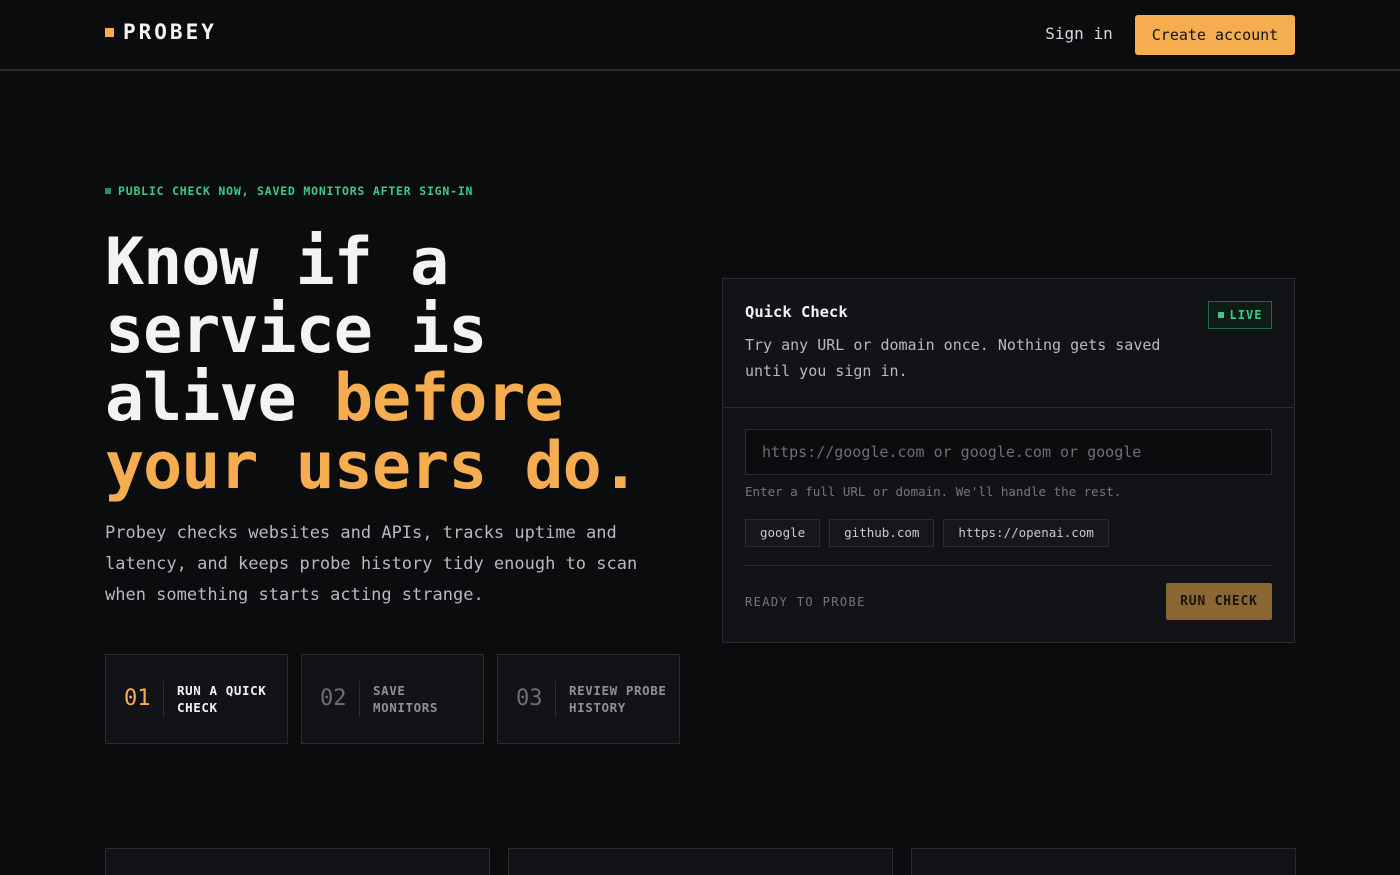 This screenshot has height=875, width=1400. What do you see at coordinates (796, 312) in the screenshot?
I see `card-title: Quick Check` at bounding box center [796, 312].